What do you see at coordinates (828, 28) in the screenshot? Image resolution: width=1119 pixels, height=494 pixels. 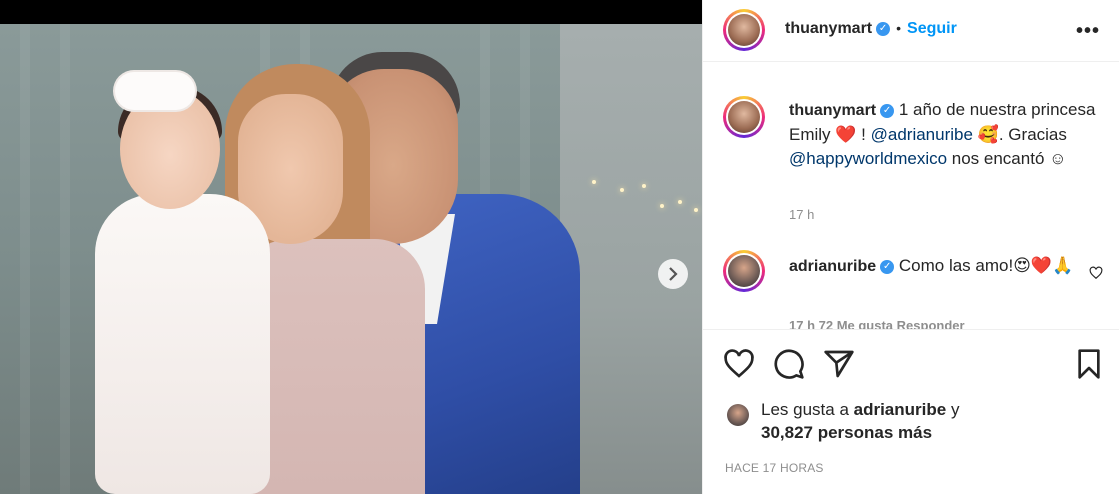 I see `author-username: thuanymart` at bounding box center [828, 28].